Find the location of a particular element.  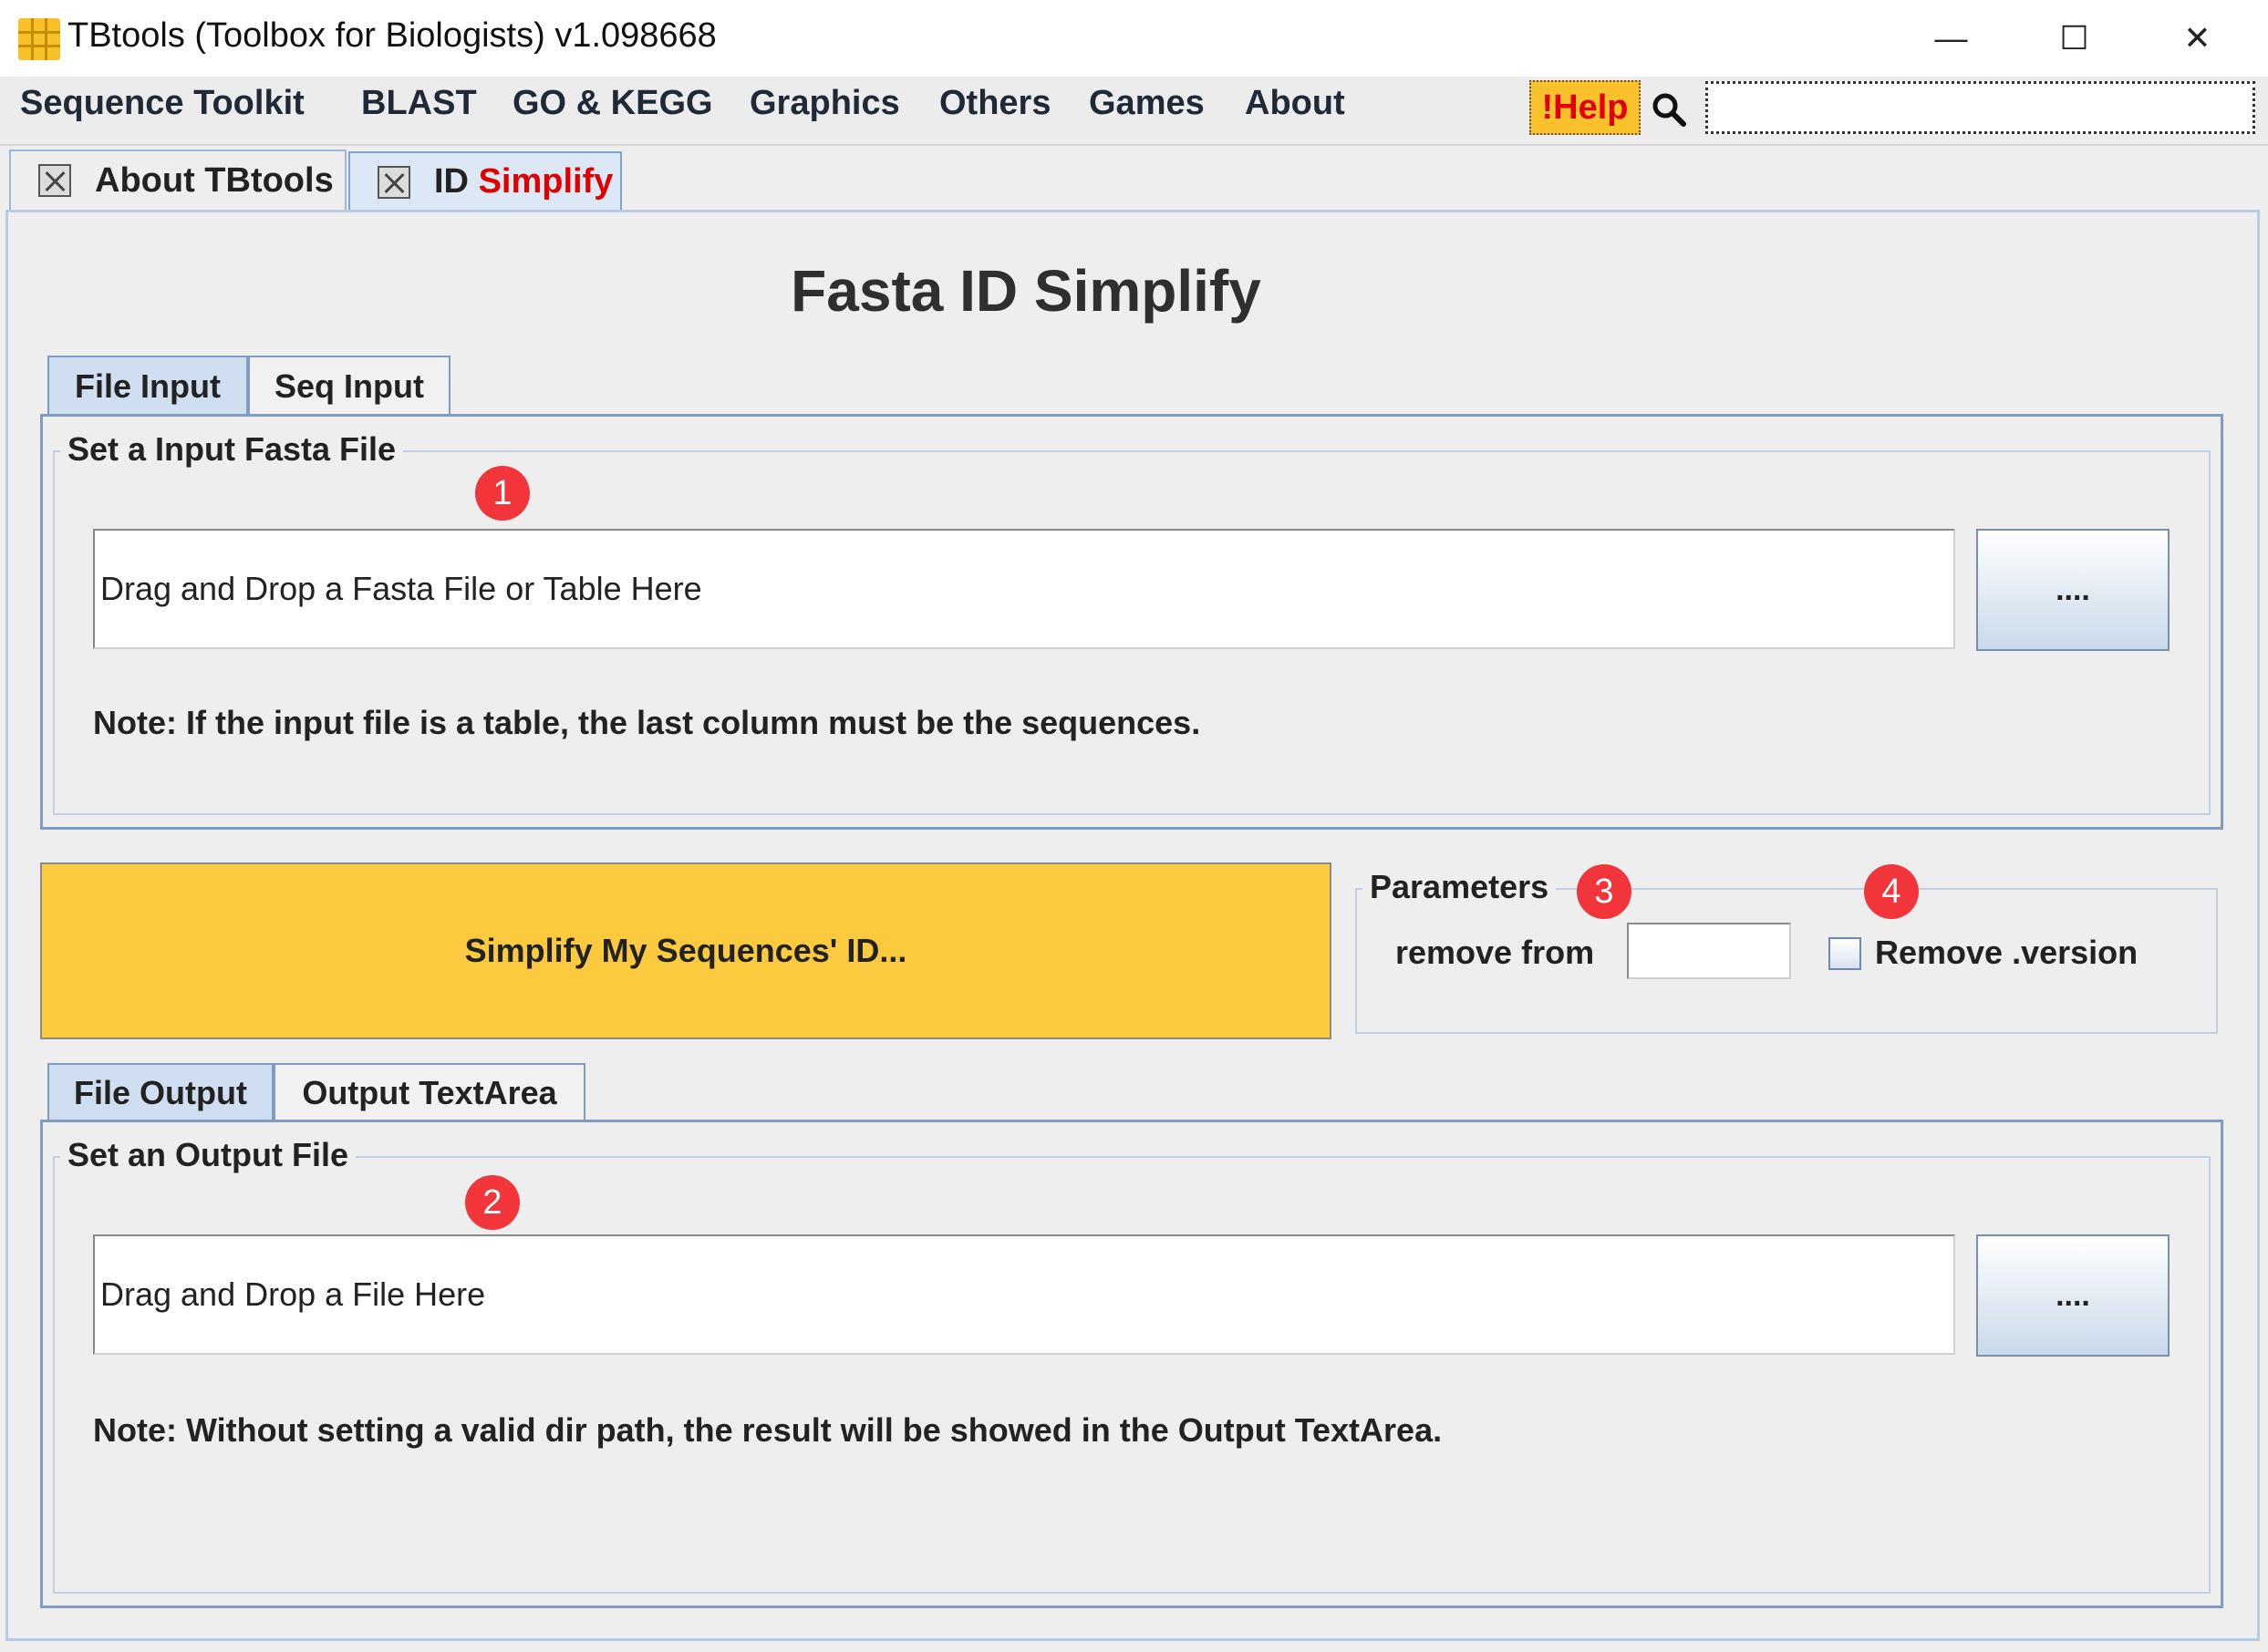

maximize-button: ☐ is located at coordinates (2074, 38).